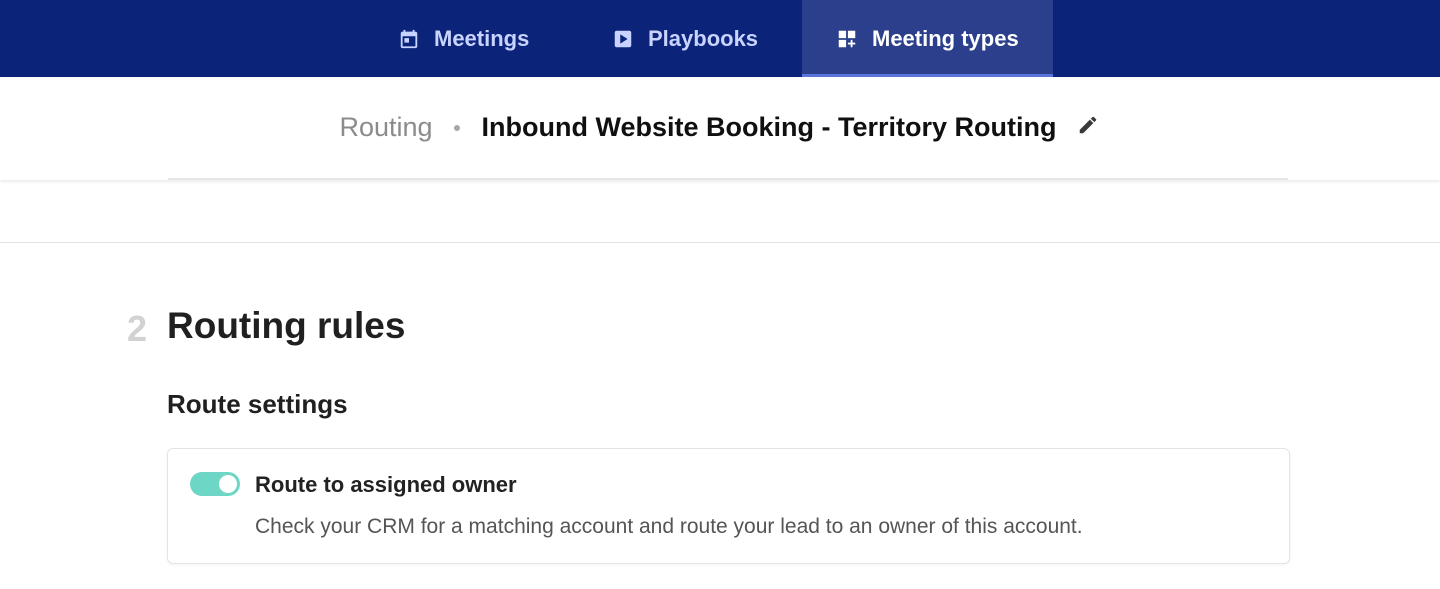 Image resolution: width=1440 pixels, height=589 pixels. I want to click on tab-meeting-types: Meeting types, so click(927, 38).